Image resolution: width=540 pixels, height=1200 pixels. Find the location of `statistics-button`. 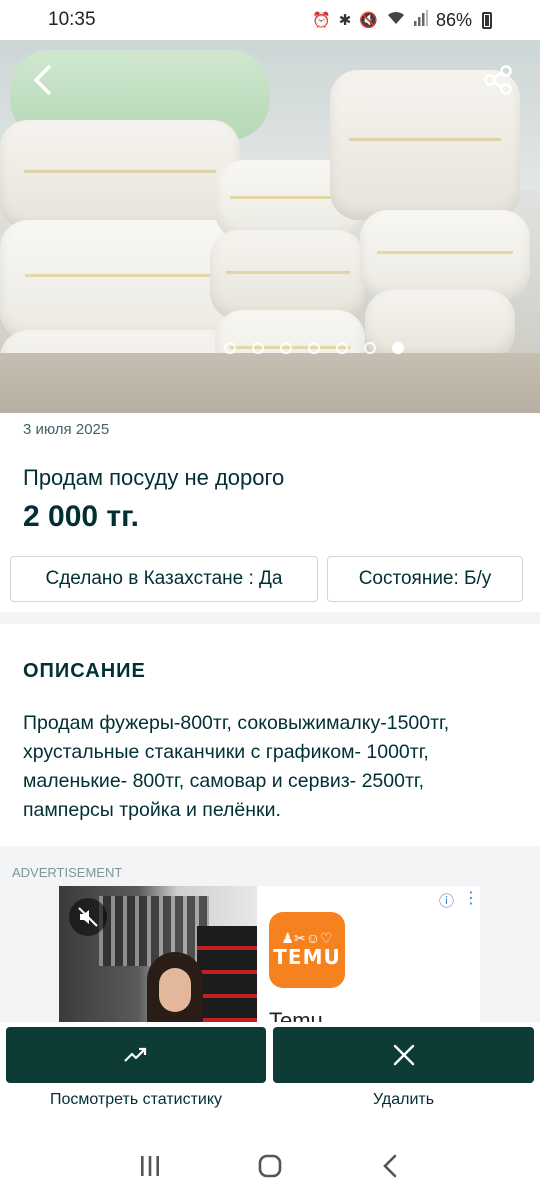

statistics-button is located at coordinates (136, 1055).